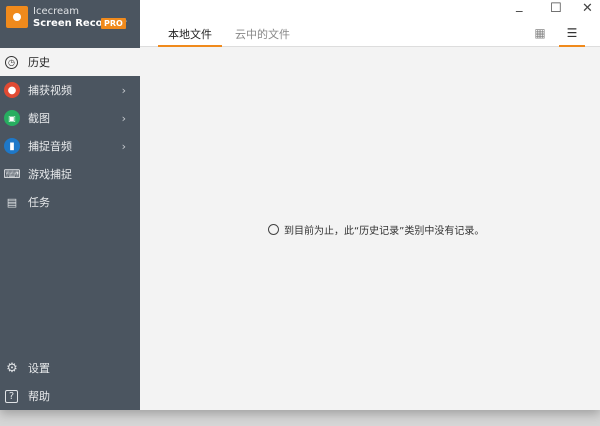  Describe the element at coordinates (39, 368) in the screenshot. I see `sidebar-item-label: 设置` at that location.